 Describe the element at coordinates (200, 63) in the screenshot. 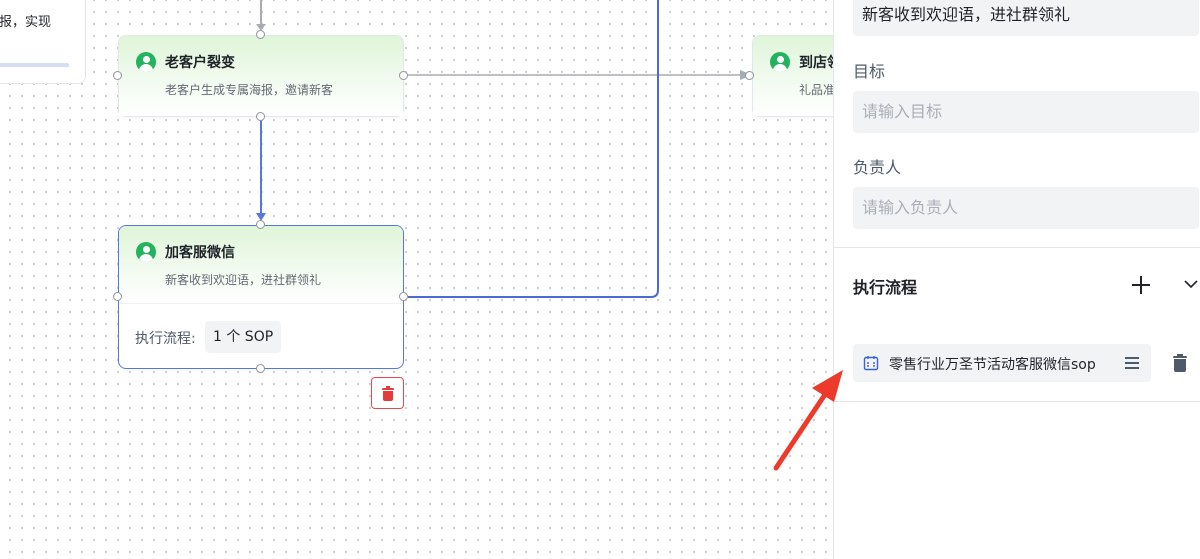

I see `node-title: 老客户裂变` at that location.